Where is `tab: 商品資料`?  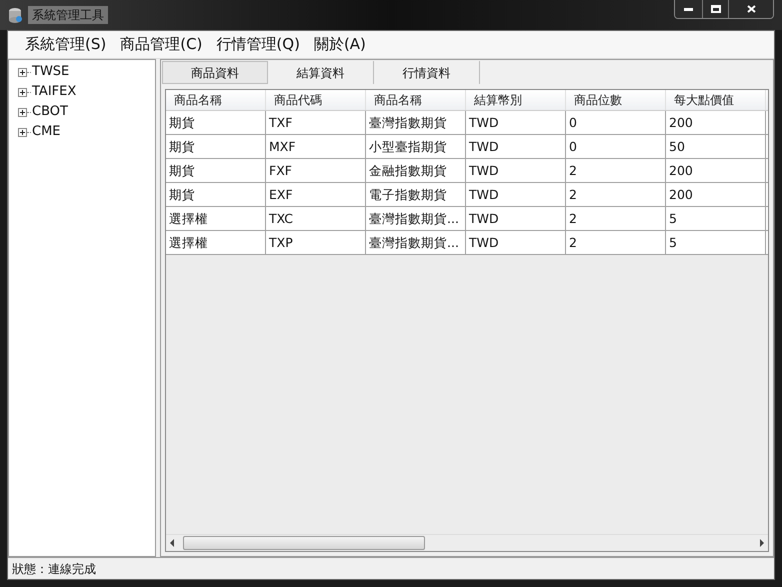
tab: 商品資料 is located at coordinates (215, 72).